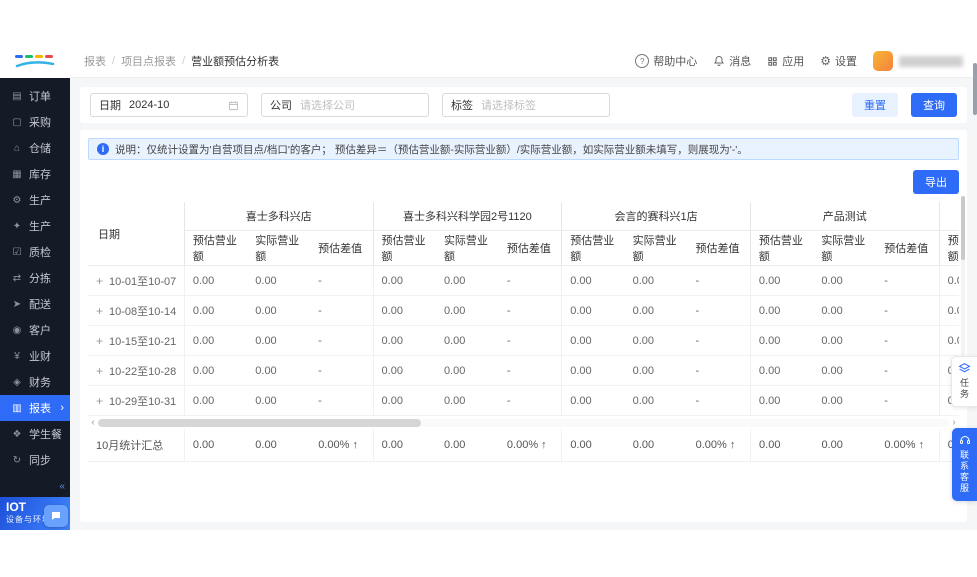 The width and height of the screenshot is (977, 577). I want to click on sidebar-item-reports: ▥ 报表 ›, so click(35, 408).